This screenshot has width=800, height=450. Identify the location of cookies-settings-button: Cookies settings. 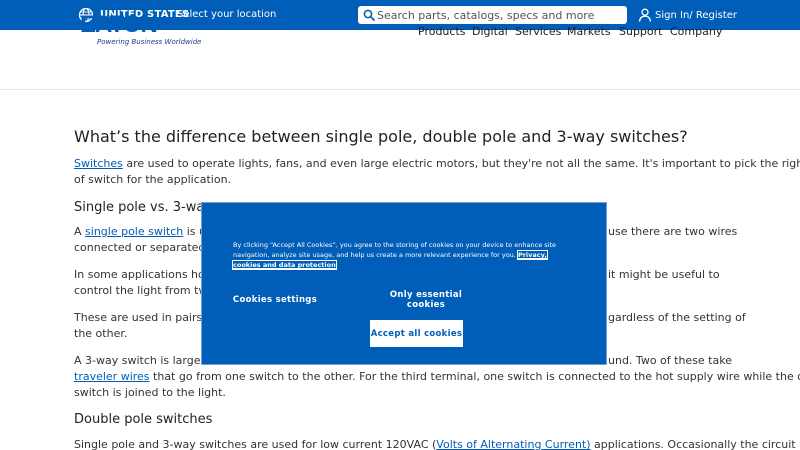
(275, 300).